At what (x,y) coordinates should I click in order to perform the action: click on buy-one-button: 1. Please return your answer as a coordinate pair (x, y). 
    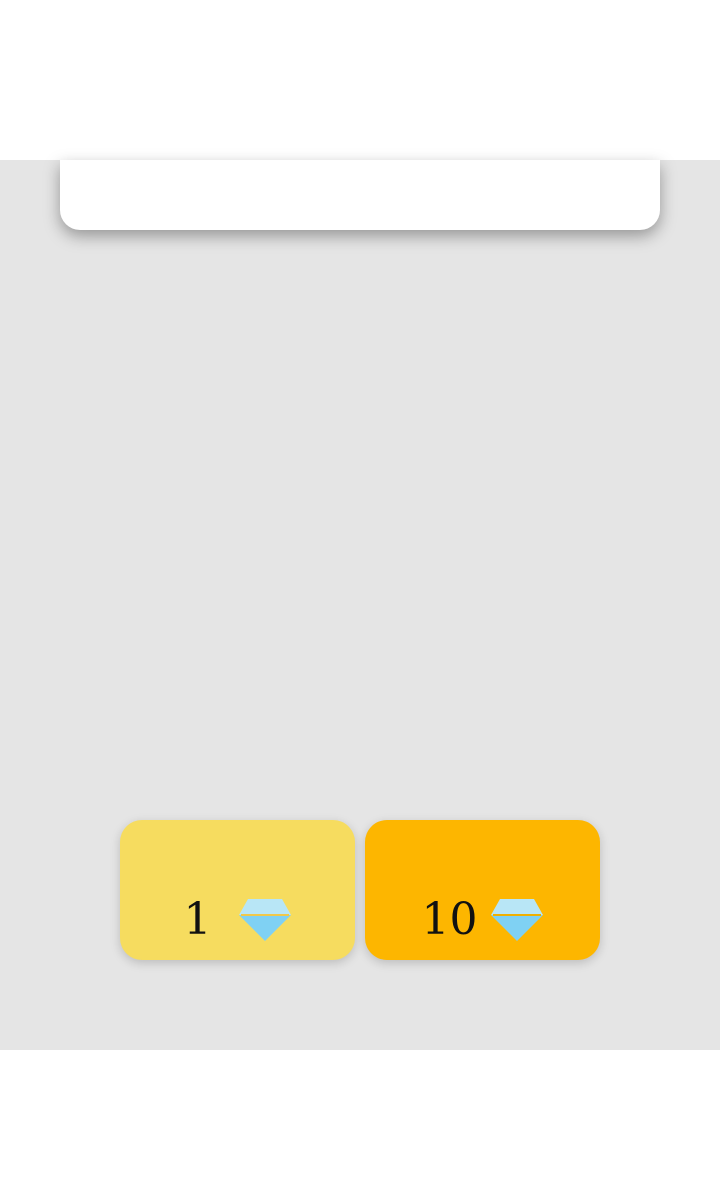
    Looking at the image, I should click on (237, 890).